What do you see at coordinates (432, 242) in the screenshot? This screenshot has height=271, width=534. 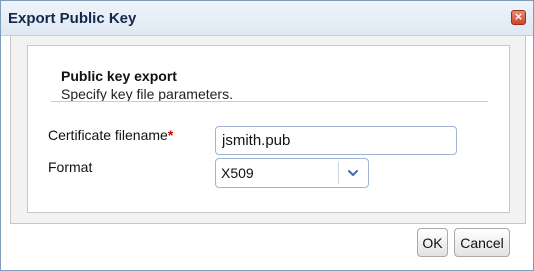 I see `ok-button: OK` at bounding box center [432, 242].